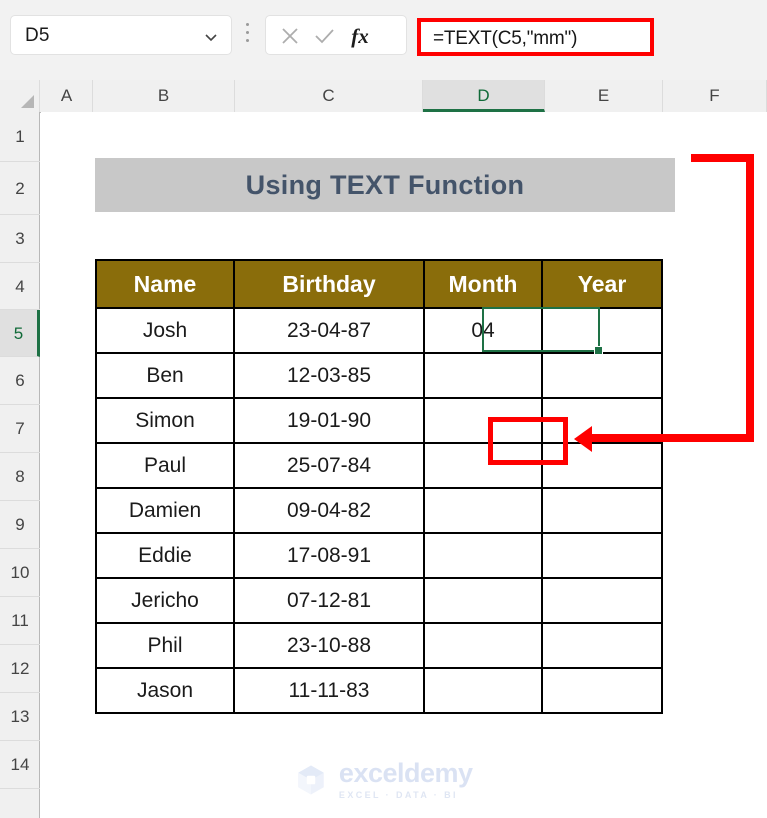  Describe the element at coordinates (311, 780) in the screenshot. I see `exceldemy-cube-logo-icon` at that location.